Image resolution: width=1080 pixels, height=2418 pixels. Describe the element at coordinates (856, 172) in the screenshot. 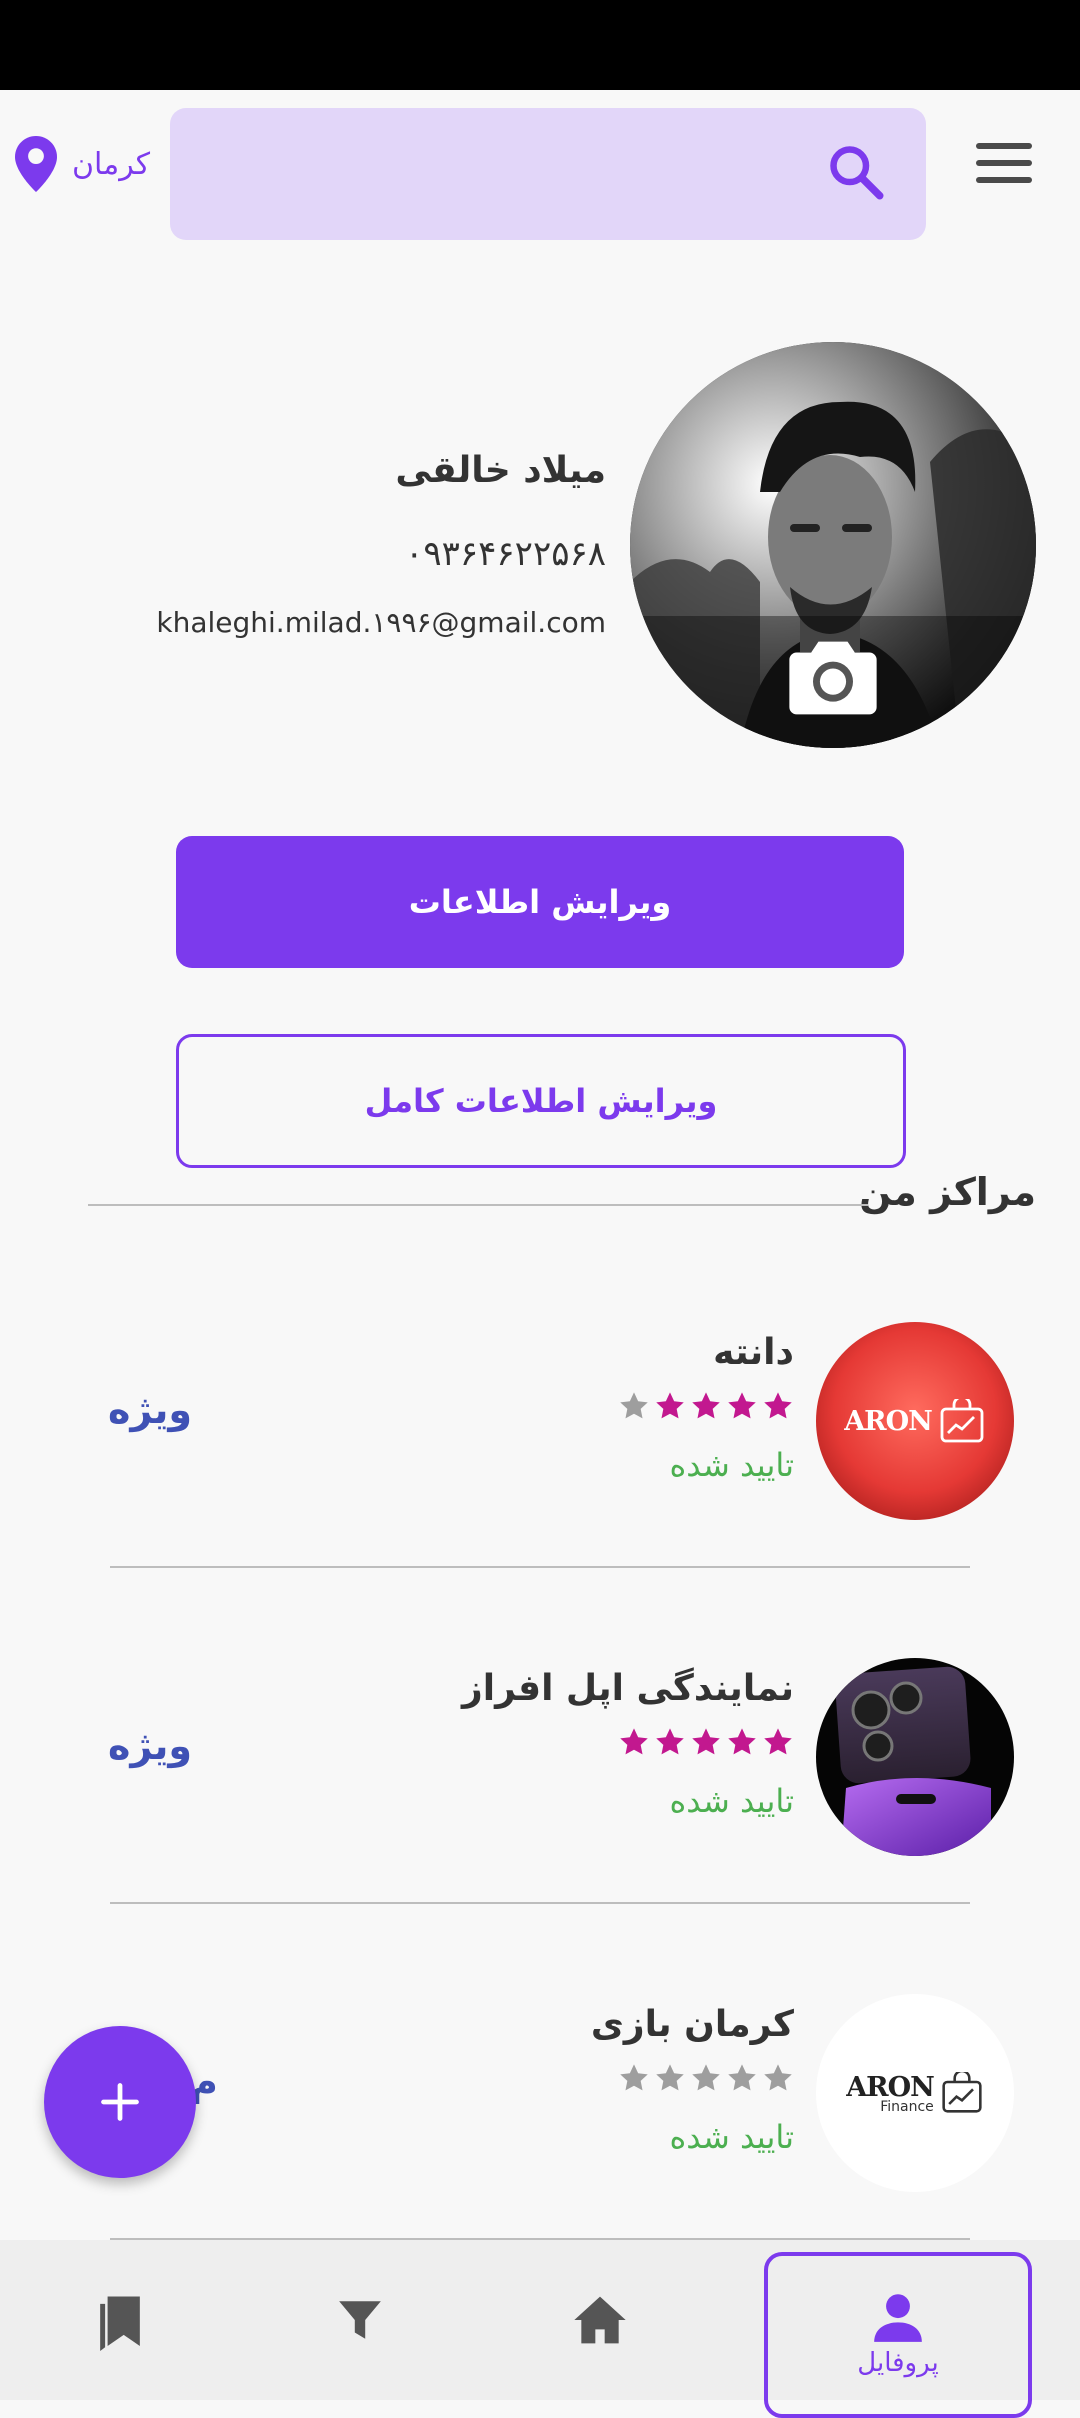

I see `search-icon` at that location.